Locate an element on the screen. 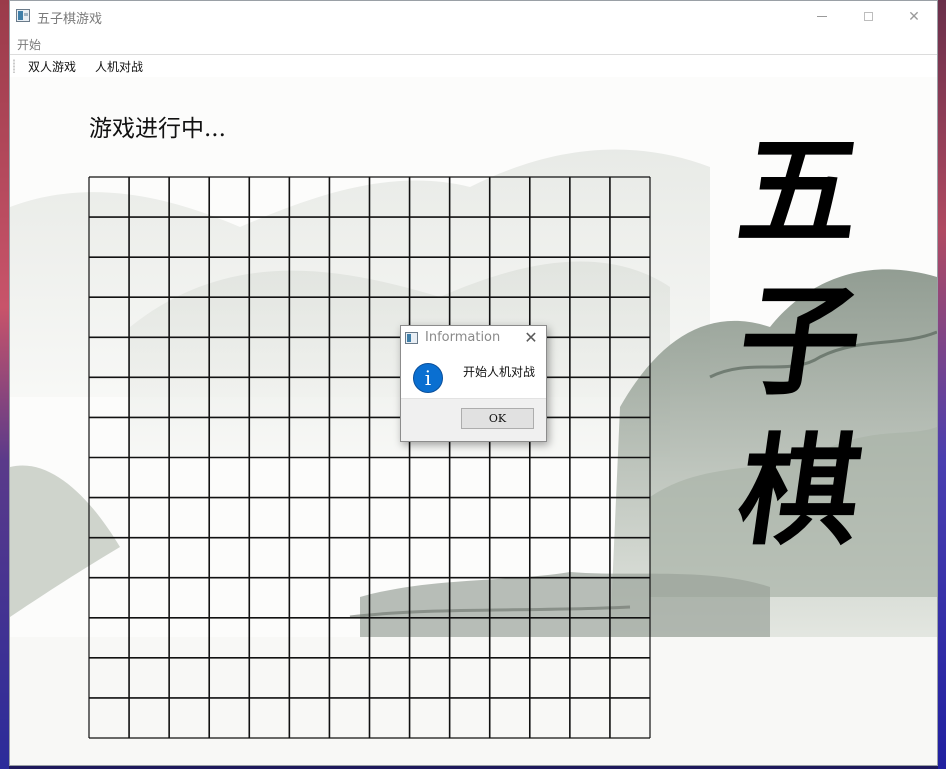 This screenshot has width=946, height=769. menu-start: 开始 is located at coordinates (29, 44).